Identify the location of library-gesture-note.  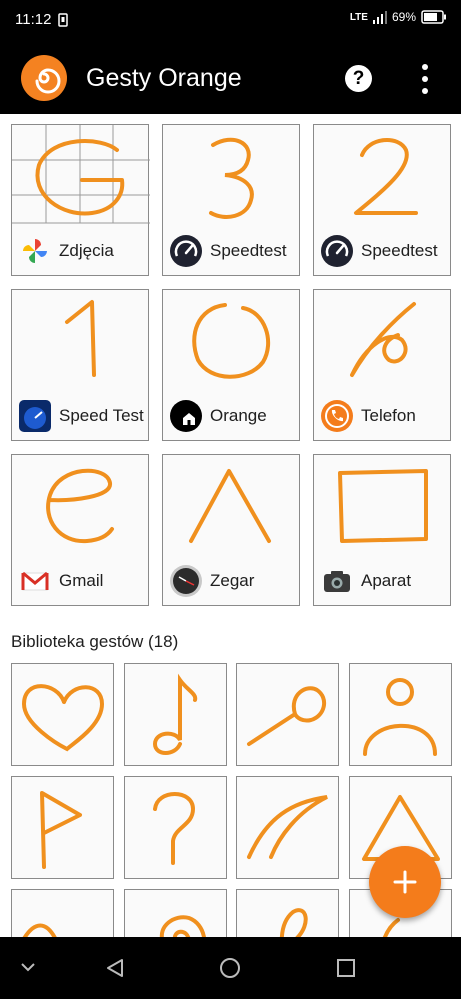
(175, 714).